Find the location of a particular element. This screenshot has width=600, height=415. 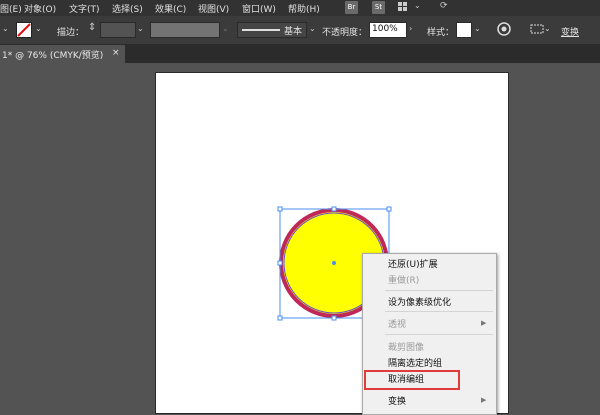

center-point is located at coordinates (334, 263).